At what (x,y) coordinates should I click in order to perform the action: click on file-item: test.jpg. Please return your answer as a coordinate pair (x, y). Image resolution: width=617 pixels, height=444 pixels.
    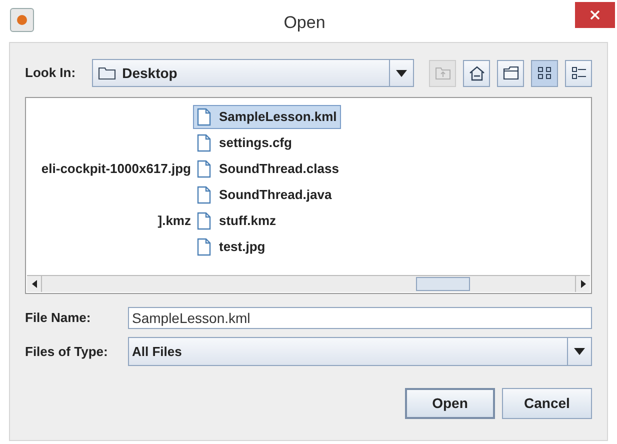
    Looking at the image, I should click on (231, 247).